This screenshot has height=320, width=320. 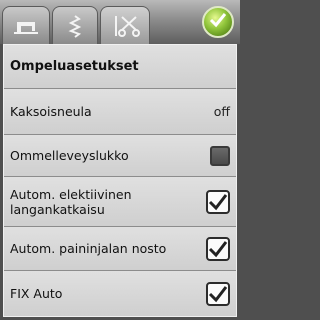 I want to click on page-title: Ompeluasetukset, so click(x=74, y=66).